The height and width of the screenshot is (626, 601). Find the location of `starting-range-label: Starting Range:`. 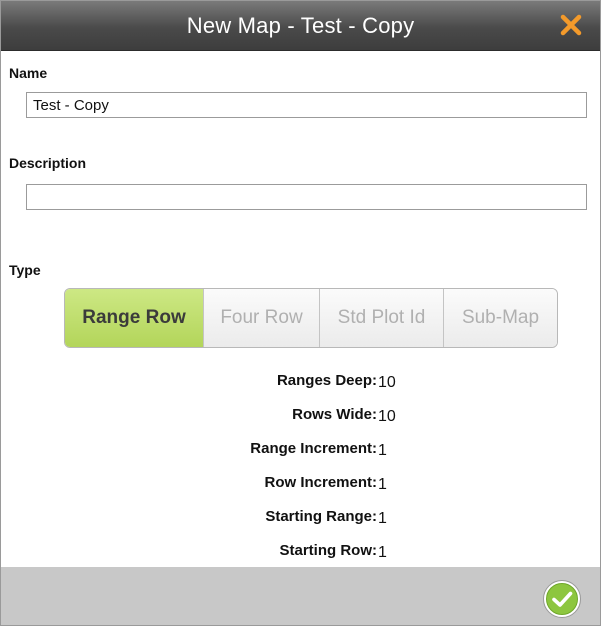

starting-range-label: Starting Range: is located at coordinates (321, 516).